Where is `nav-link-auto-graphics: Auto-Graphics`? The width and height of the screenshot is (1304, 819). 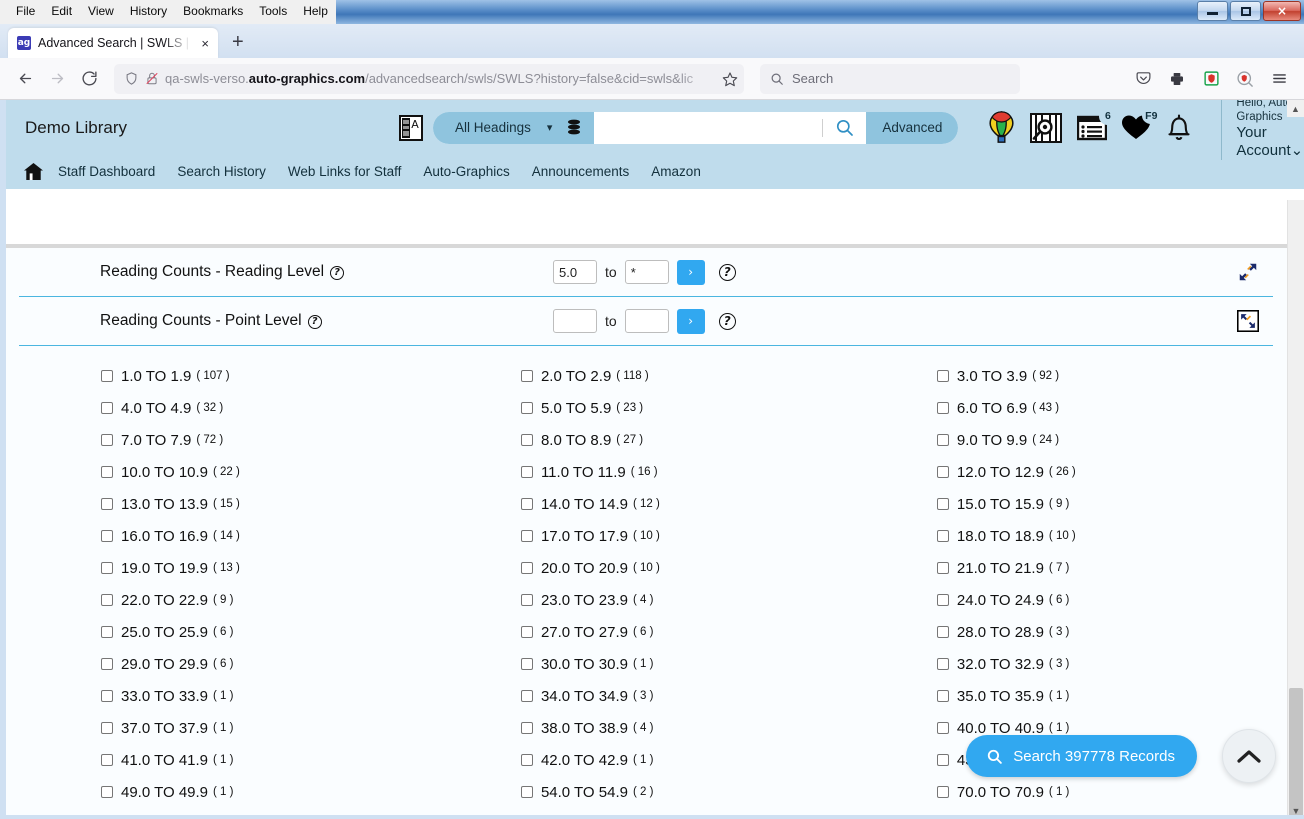 nav-link-auto-graphics: Auto-Graphics is located at coordinates (466, 171).